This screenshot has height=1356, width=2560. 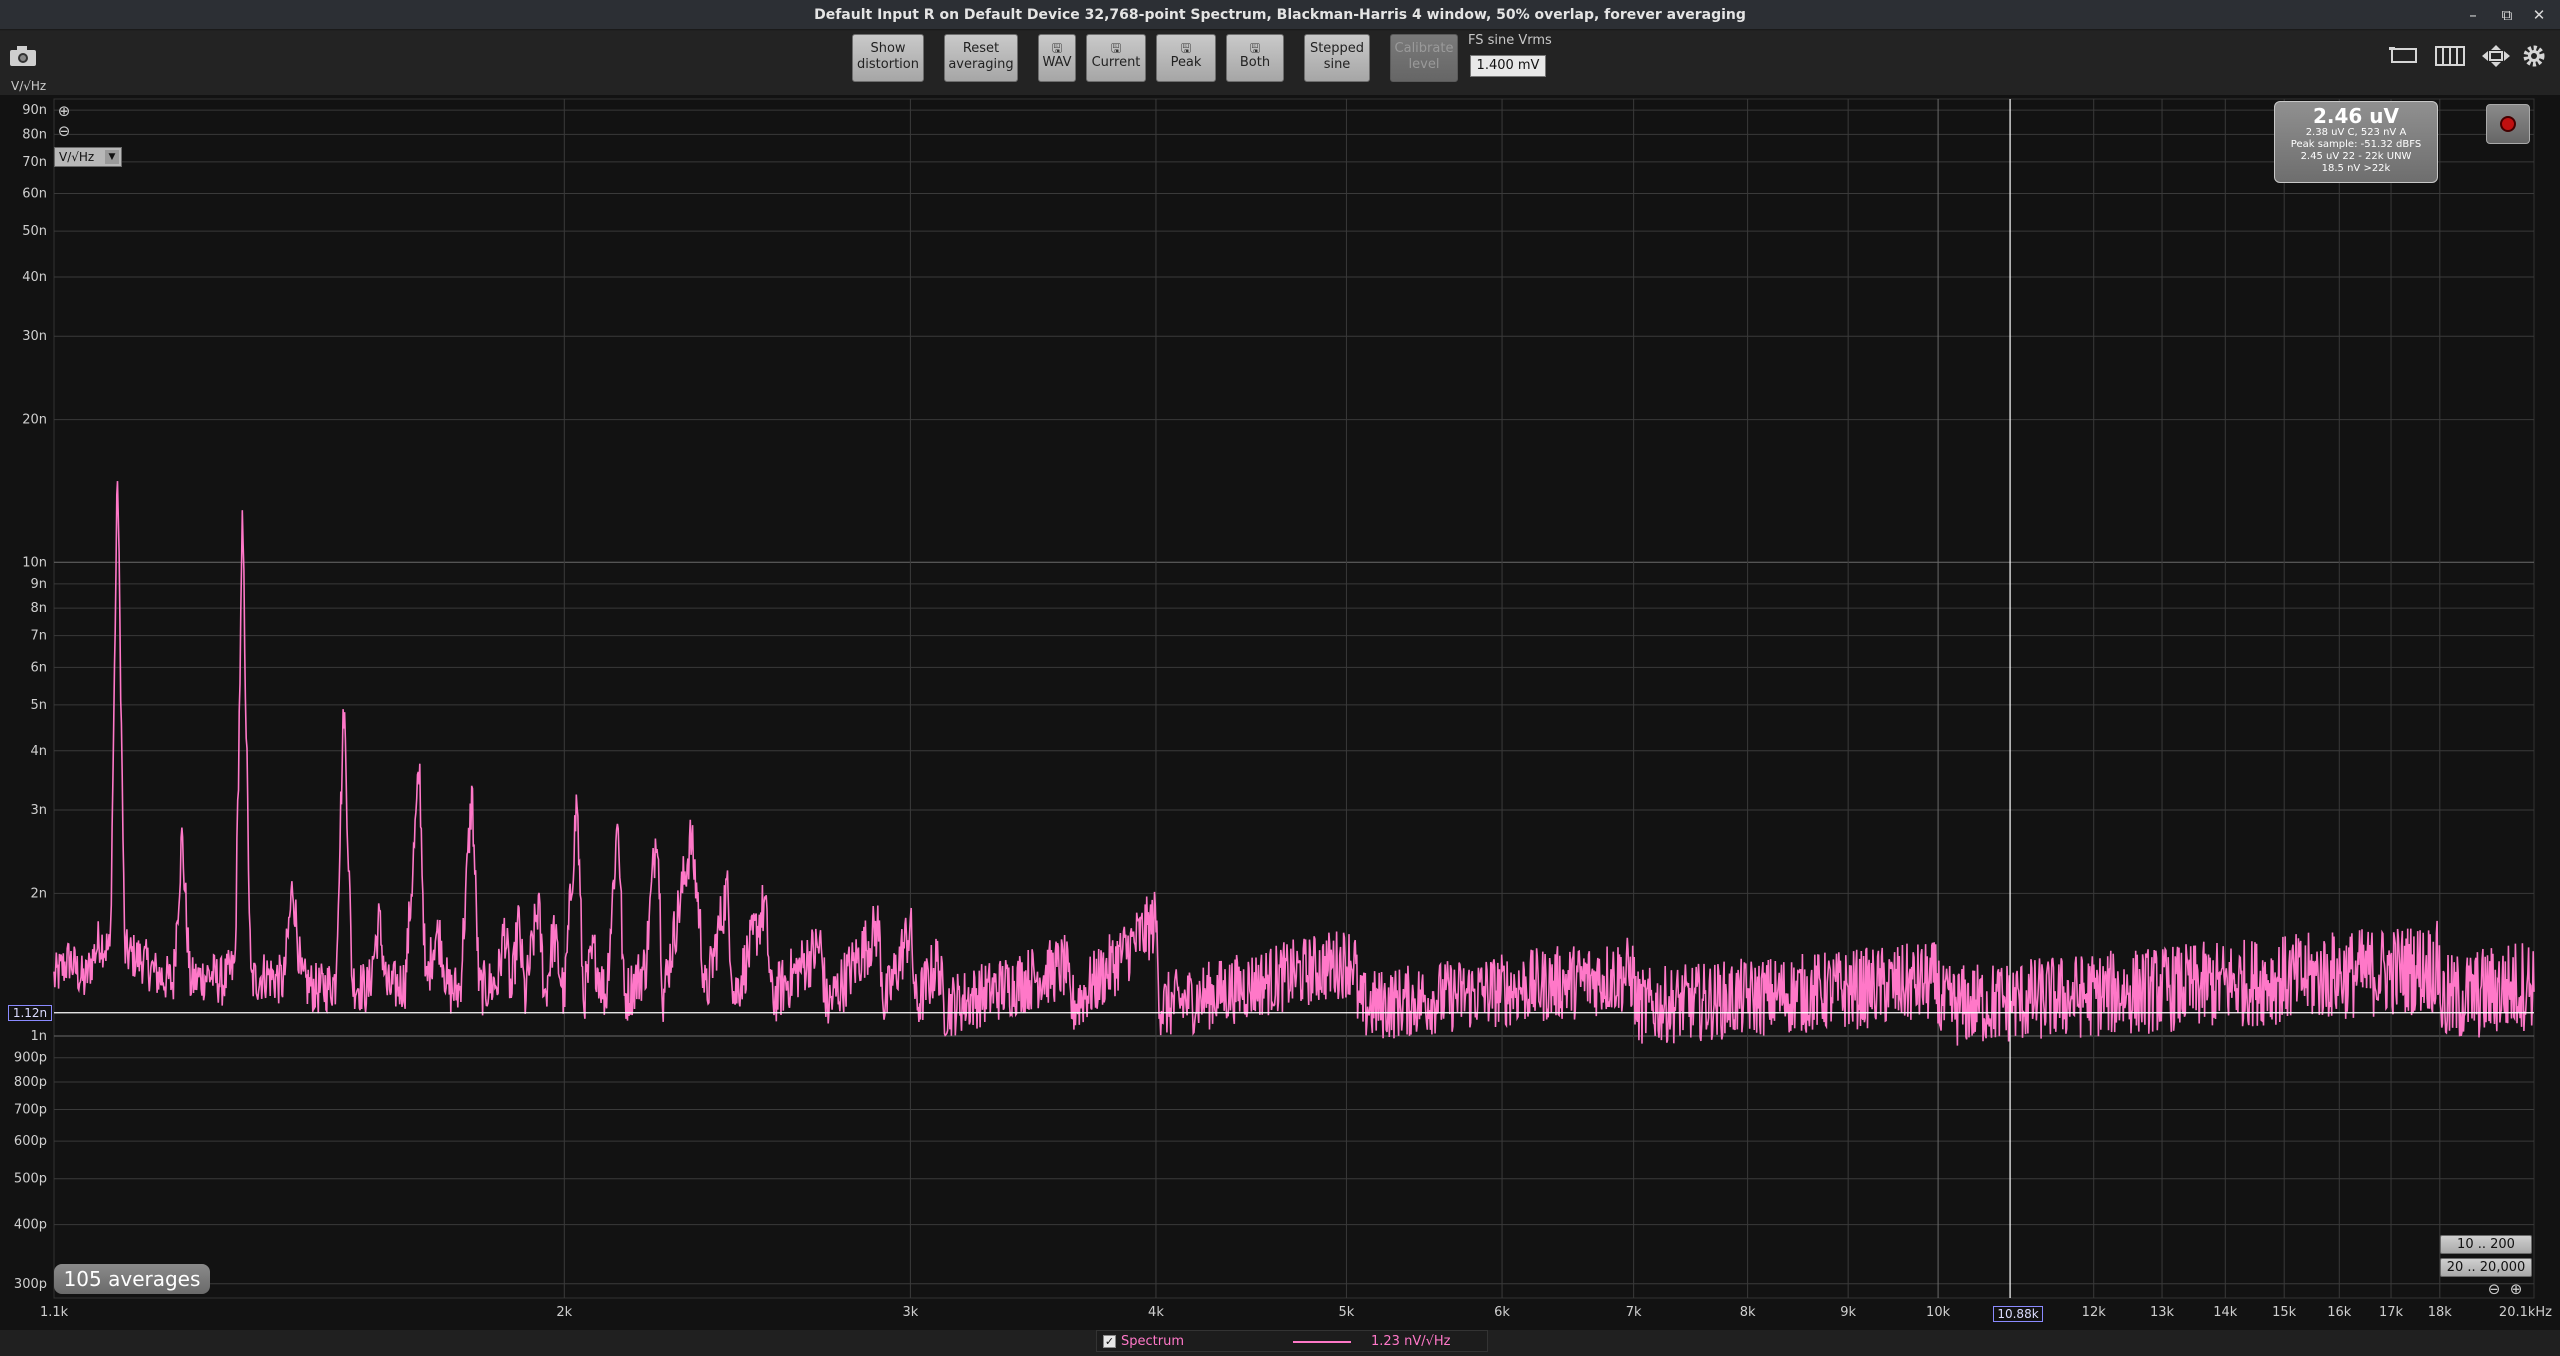 What do you see at coordinates (2356, 116) in the screenshot?
I see `readout-main-value: 2.46 uV` at bounding box center [2356, 116].